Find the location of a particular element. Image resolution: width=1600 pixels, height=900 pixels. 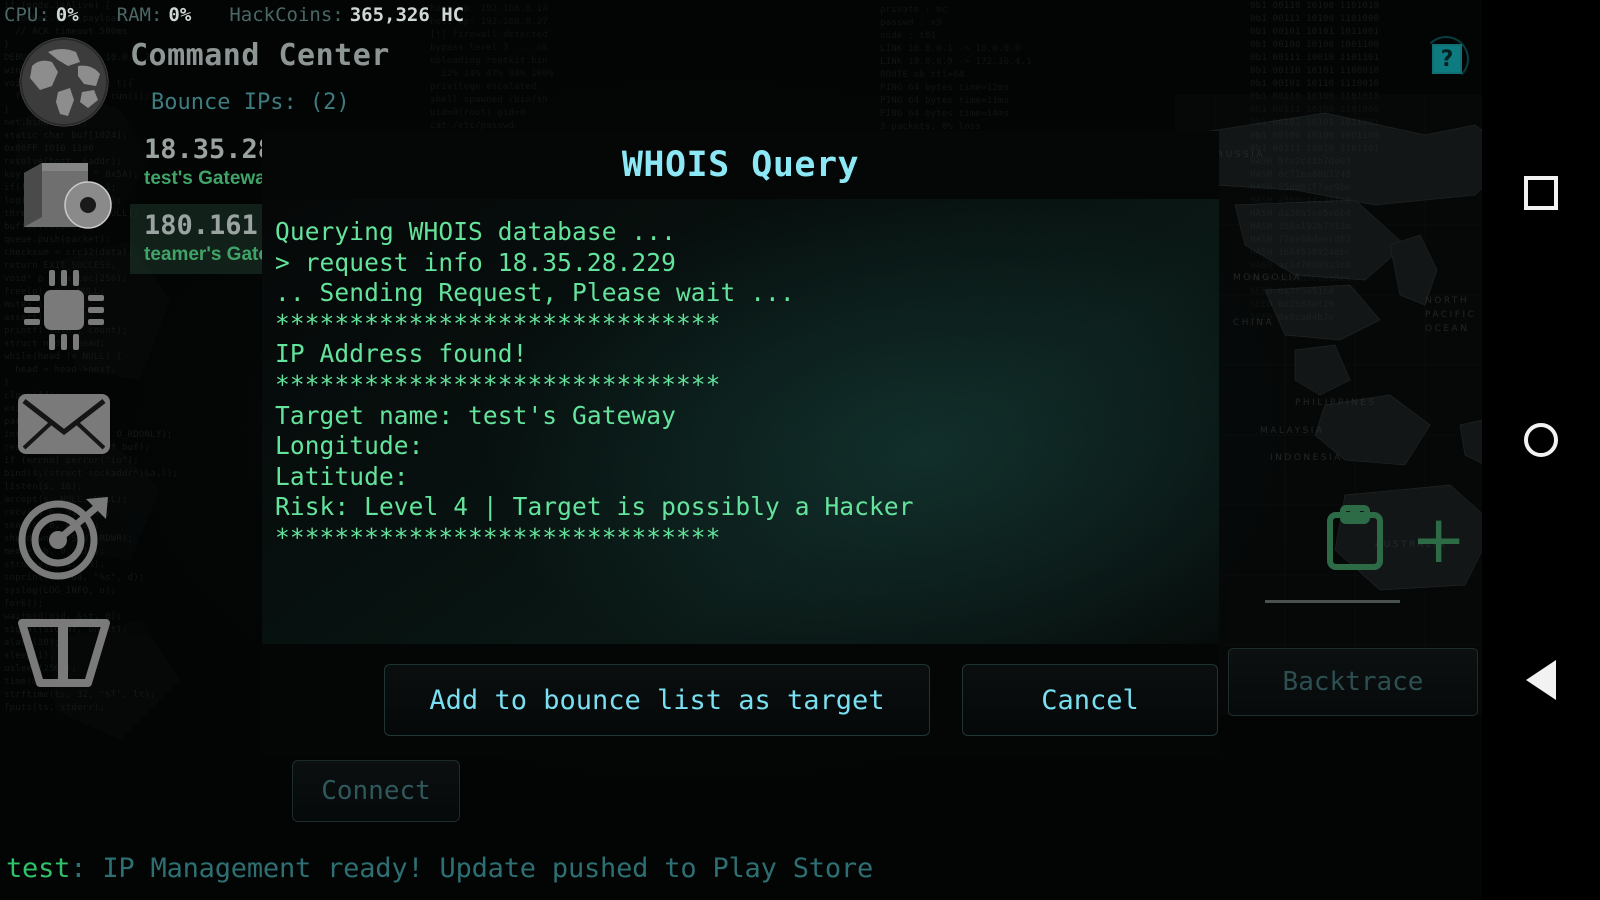

home-circle-icon is located at coordinates (1541, 440).